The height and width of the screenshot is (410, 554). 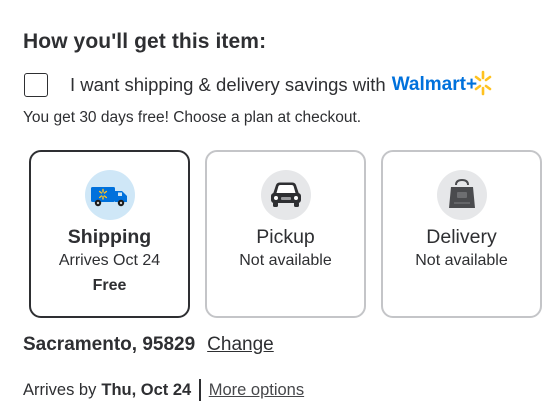 I want to click on arrival-date: Thu, Oct 24, so click(x=146, y=389).